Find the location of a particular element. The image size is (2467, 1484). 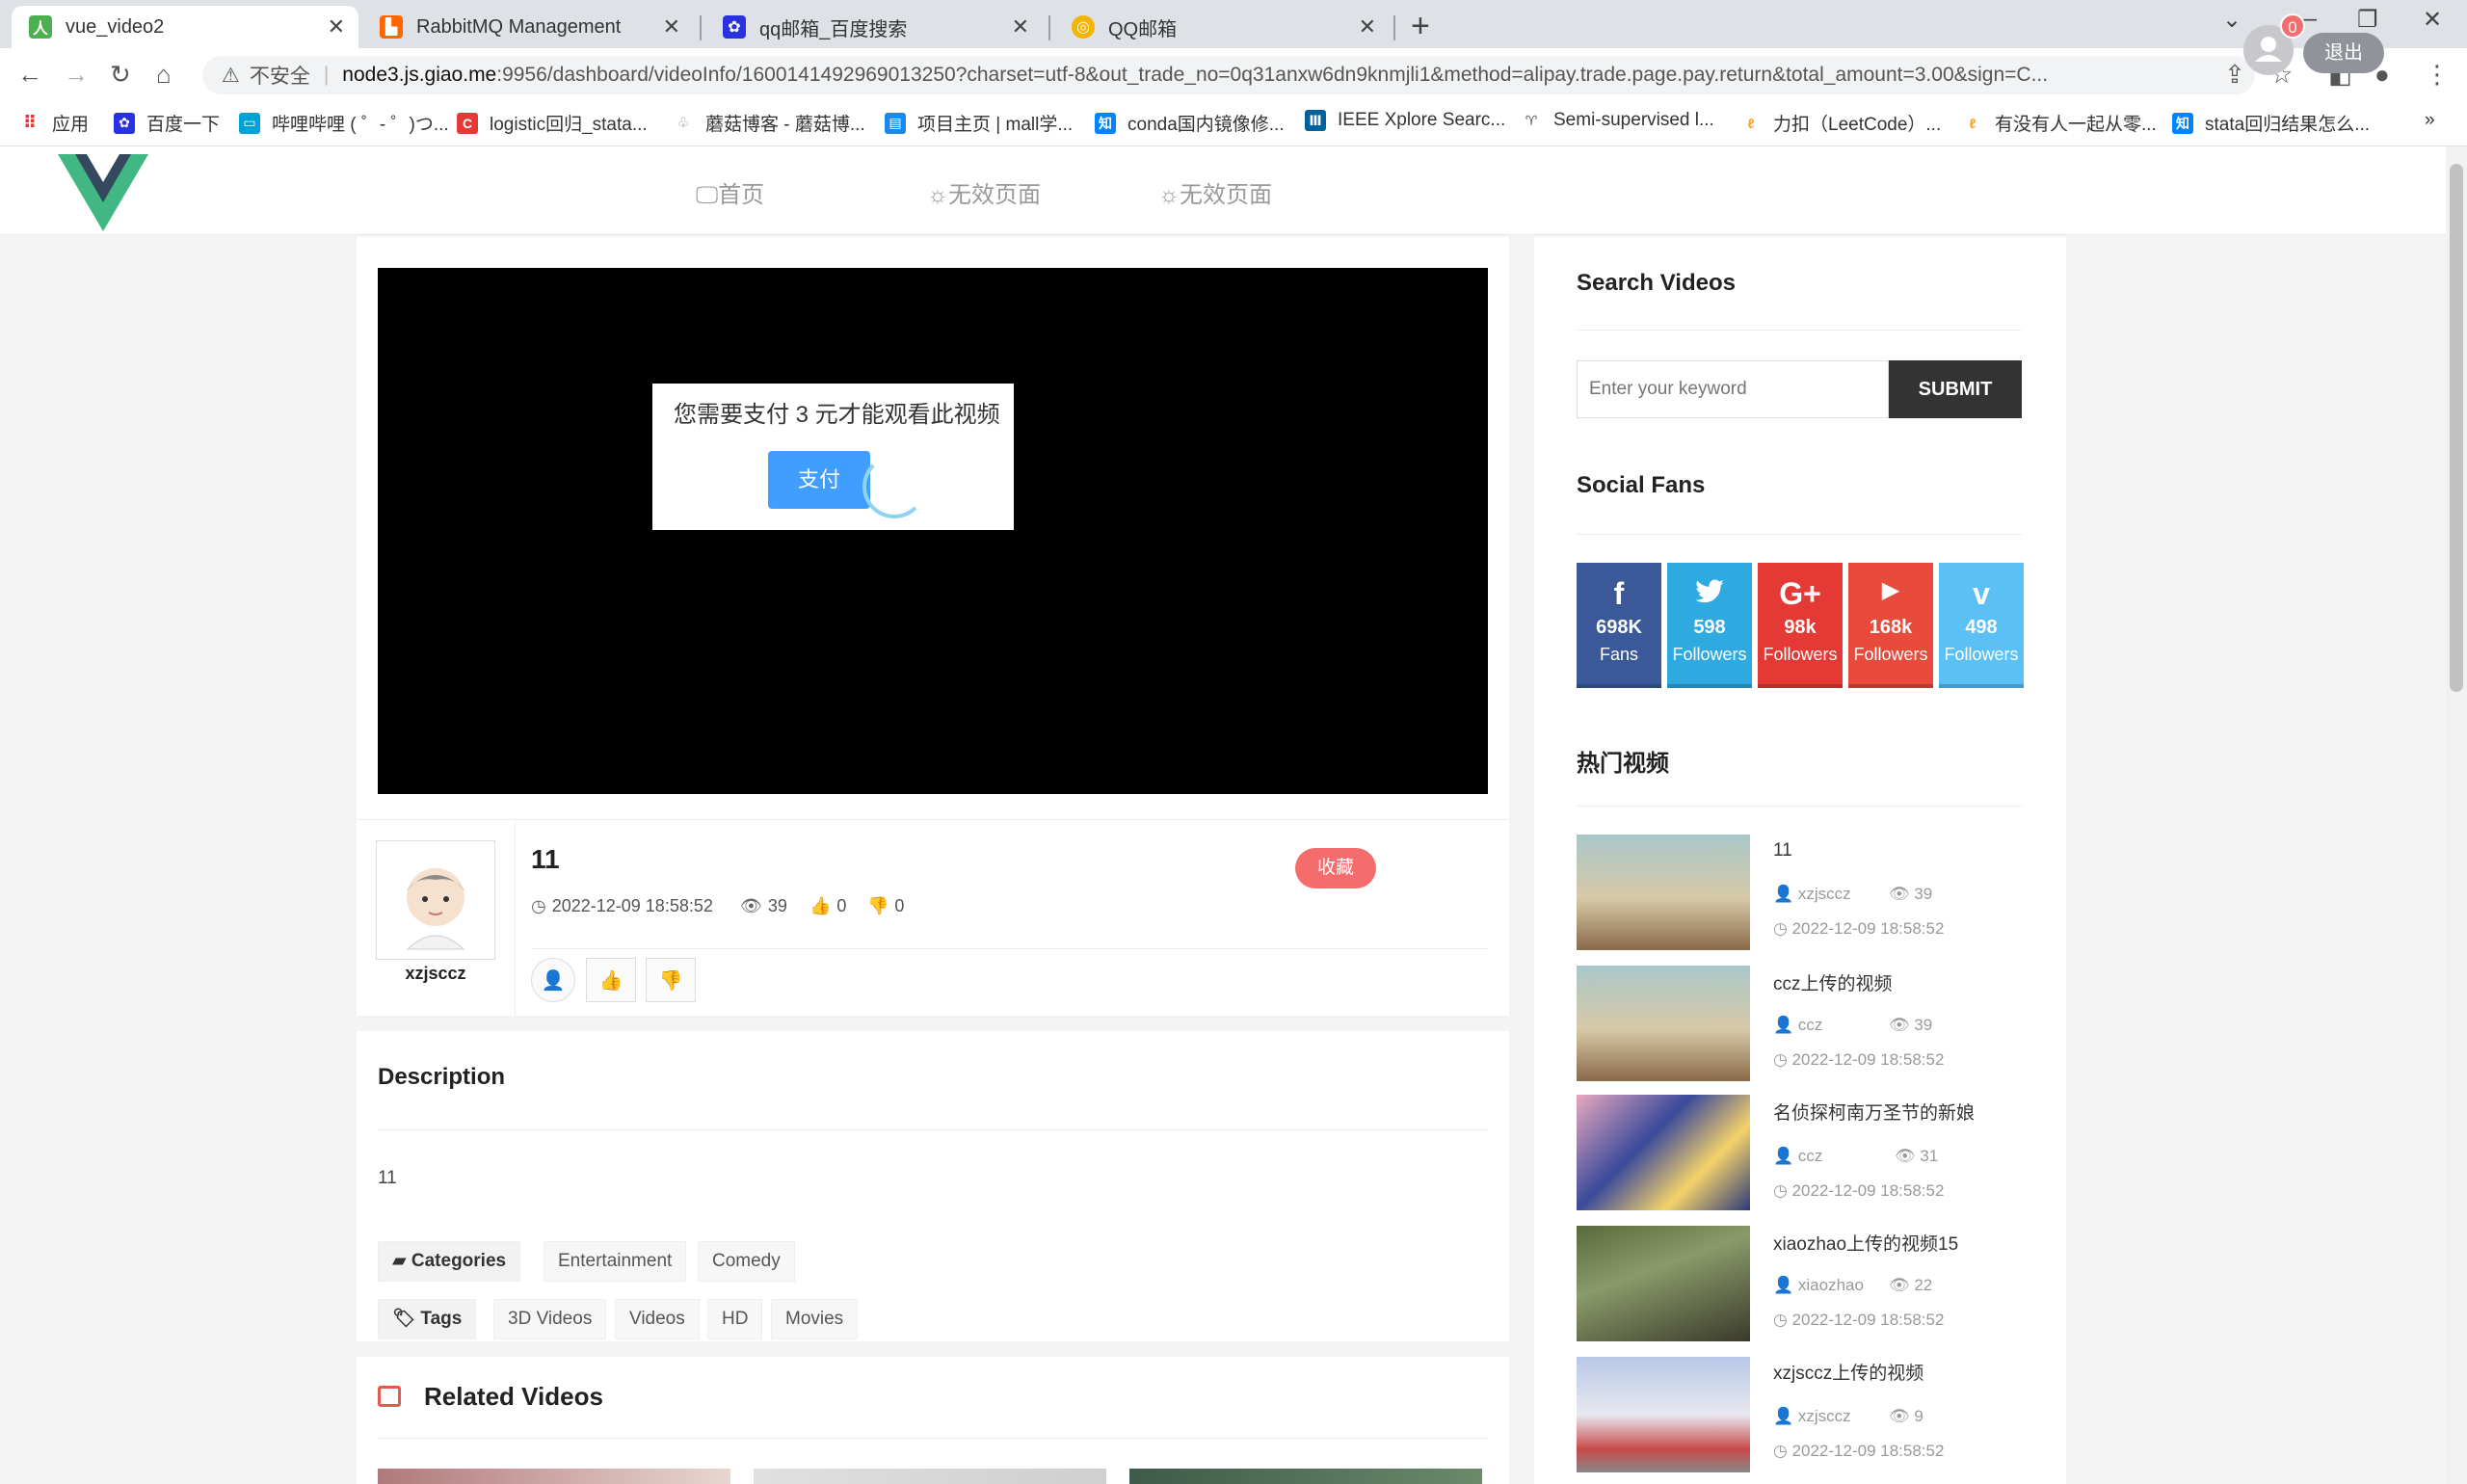

hot-video-title: xiaozhao上传的视频15 is located at coordinates (1865, 1243).